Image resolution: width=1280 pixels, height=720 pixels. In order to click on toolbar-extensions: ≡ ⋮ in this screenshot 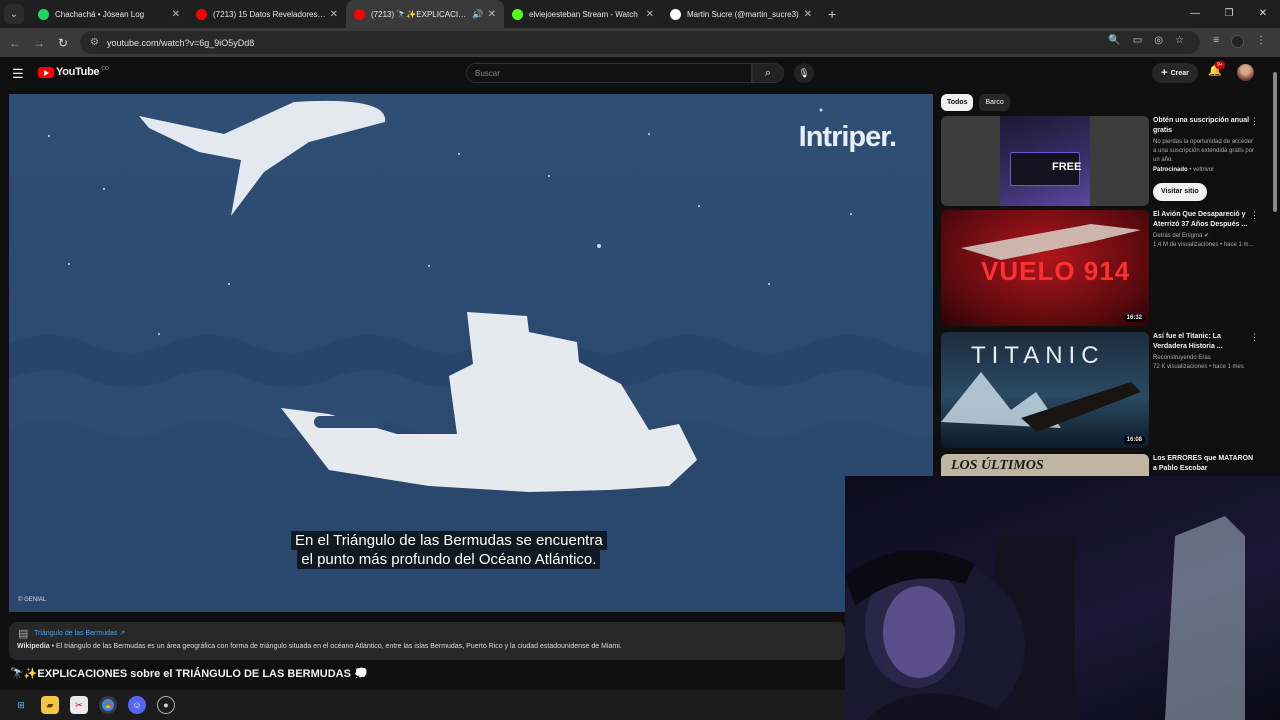, I will do `click(1239, 41)`.